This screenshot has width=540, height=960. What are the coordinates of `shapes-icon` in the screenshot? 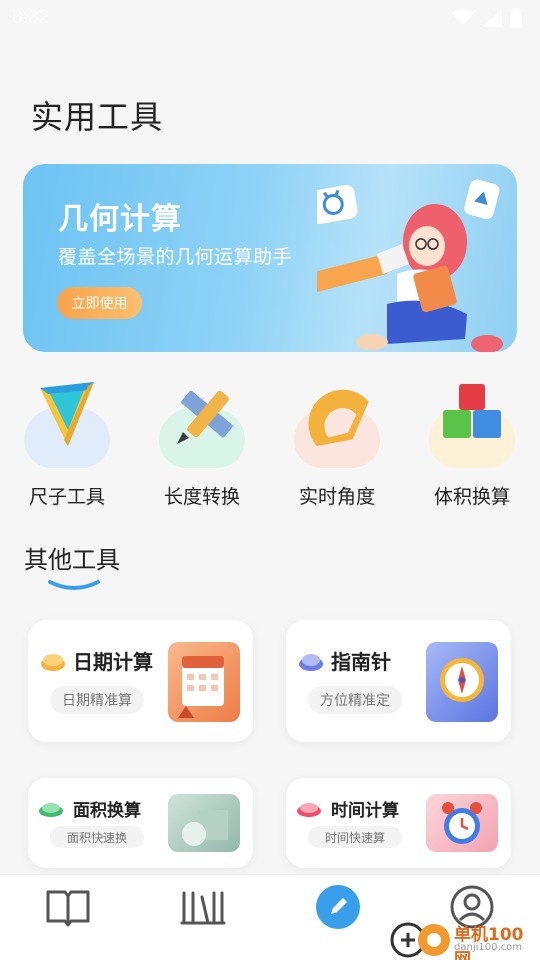 It's located at (205, 828).